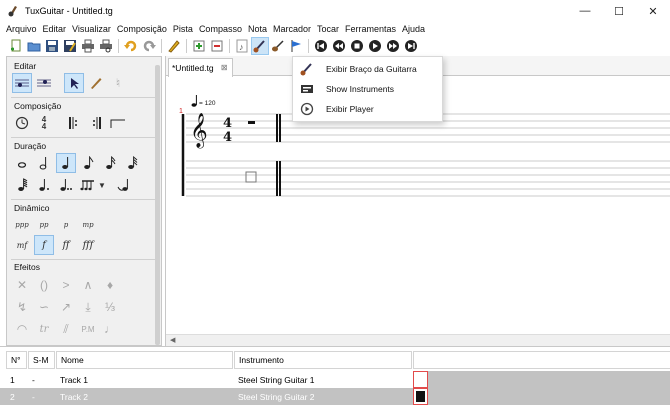 This screenshot has width=670, height=420. Describe the element at coordinates (44, 285) in the screenshot. I see `ghost-note-icon: ()` at that location.